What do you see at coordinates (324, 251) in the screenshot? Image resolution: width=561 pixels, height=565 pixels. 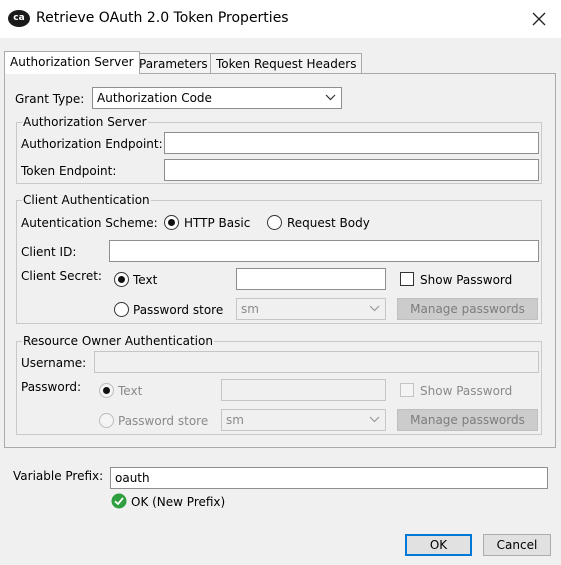 I see `client-id-input` at bounding box center [324, 251].